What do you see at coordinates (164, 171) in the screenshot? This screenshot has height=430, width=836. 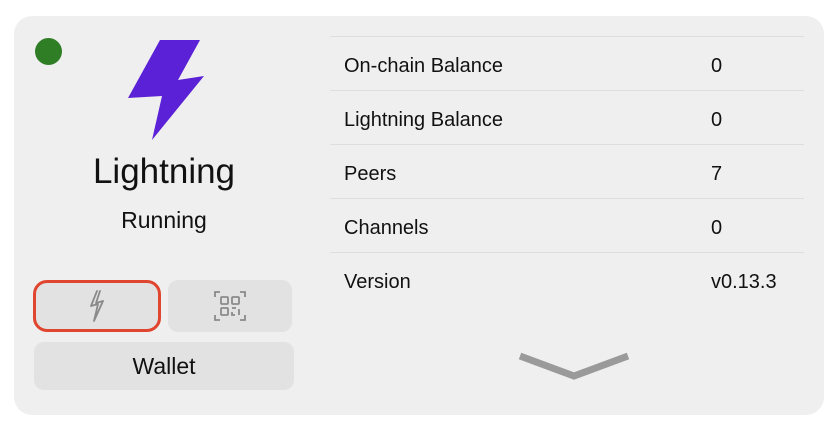 I see `app-name: Lightning` at bounding box center [164, 171].